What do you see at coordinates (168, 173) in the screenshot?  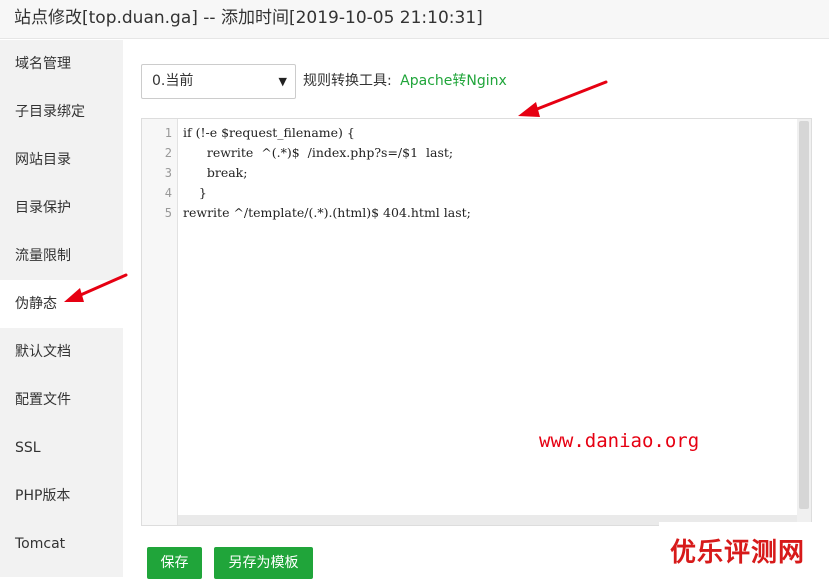 I see `line-number: 3` at bounding box center [168, 173].